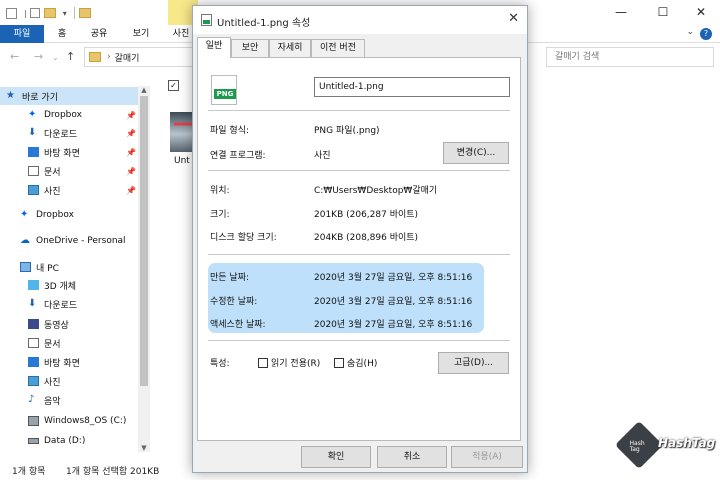  What do you see at coordinates (65, 13) in the screenshot?
I see `customize-toolbar-chevron-icon: ▾` at bounding box center [65, 13].